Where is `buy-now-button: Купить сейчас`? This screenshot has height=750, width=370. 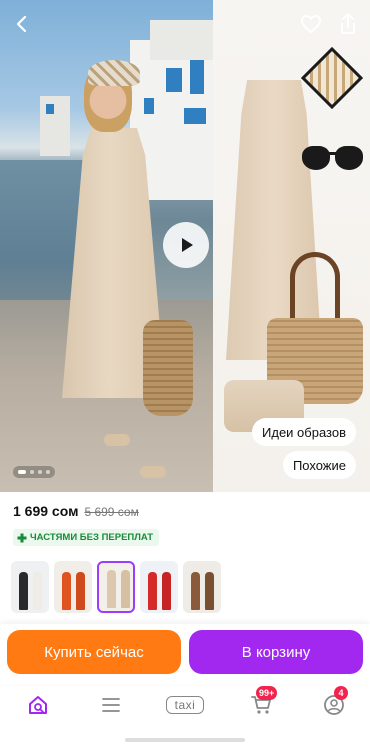 buy-now-button: Купить сейчас is located at coordinates (94, 652).